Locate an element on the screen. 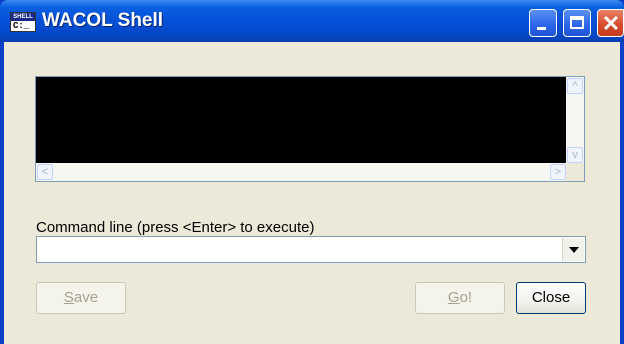 This screenshot has width=624, height=344. save-button: Save is located at coordinates (81, 298).